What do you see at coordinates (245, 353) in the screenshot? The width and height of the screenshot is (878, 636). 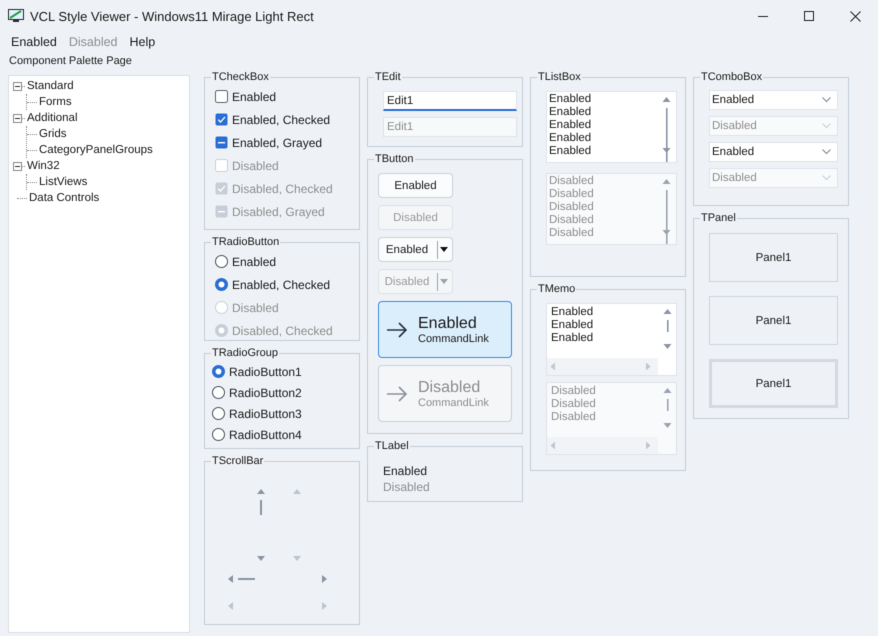 I see `group-title: TRadioGroup` at bounding box center [245, 353].